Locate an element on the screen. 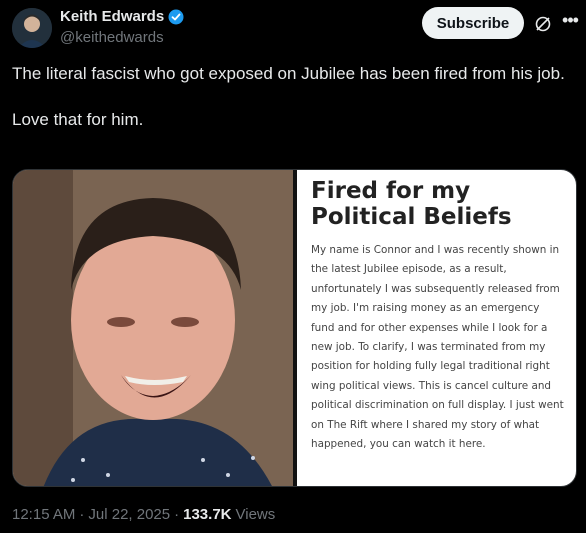 The image size is (586, 533). tweet-text-line2: Love that for him. is located at coordinates (78, 119).